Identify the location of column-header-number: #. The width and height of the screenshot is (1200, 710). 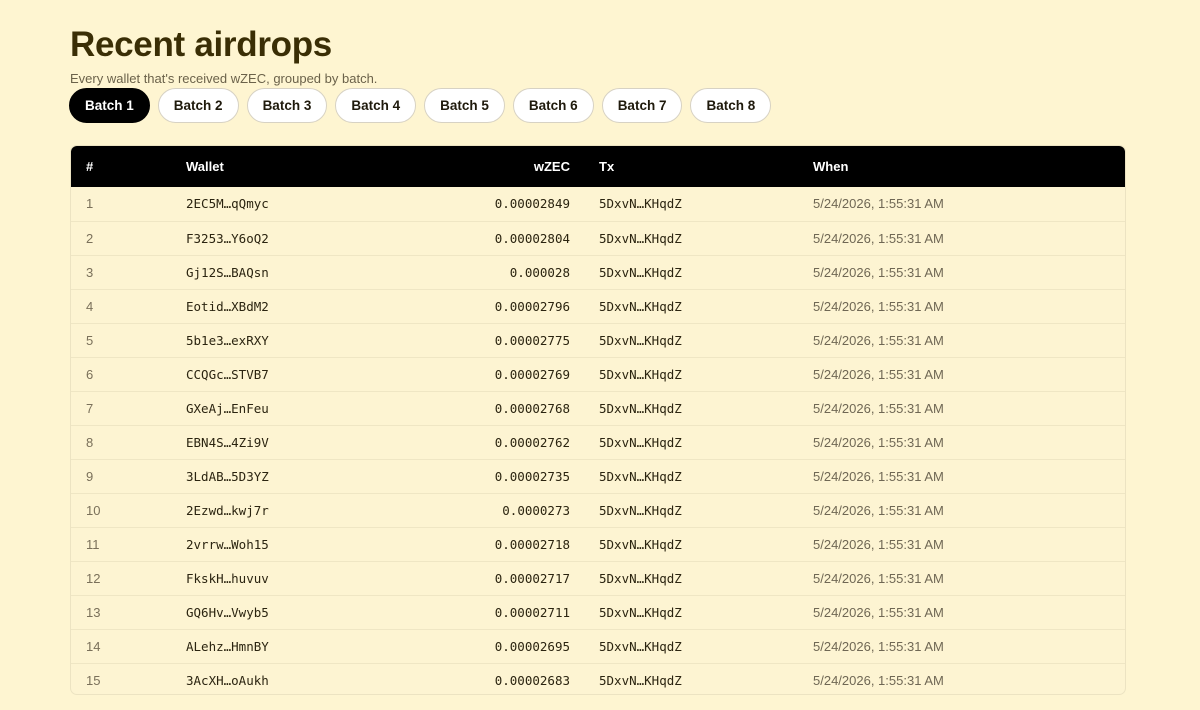
(90, 166).